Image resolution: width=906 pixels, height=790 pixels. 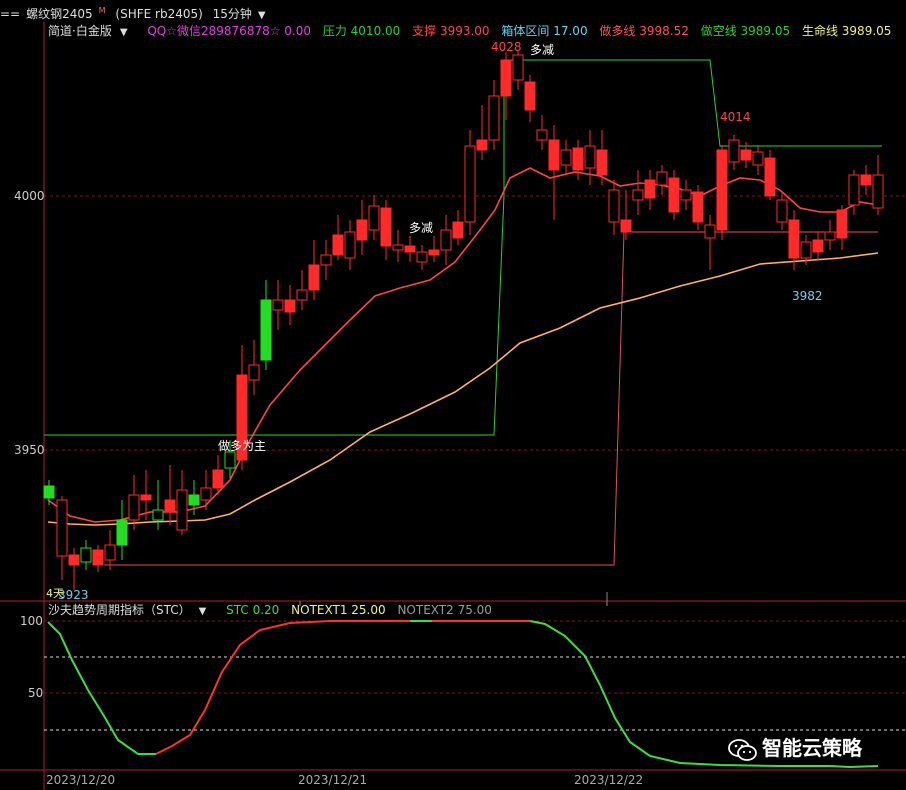 What do you see at coordinates (242, 446) in the screenshot?
I see `long-main-label: 做多为主` at bounding box center [242, 446].